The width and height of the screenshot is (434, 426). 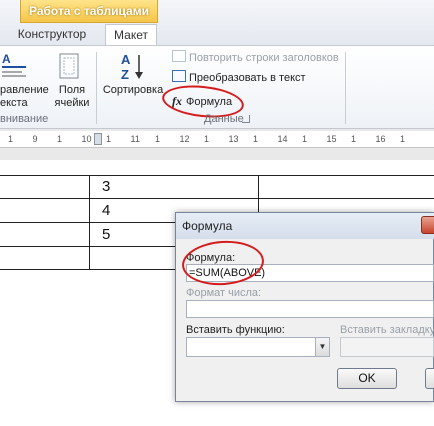 I want to click on text-direction-button: равление екста, so click(x=24, y=97).